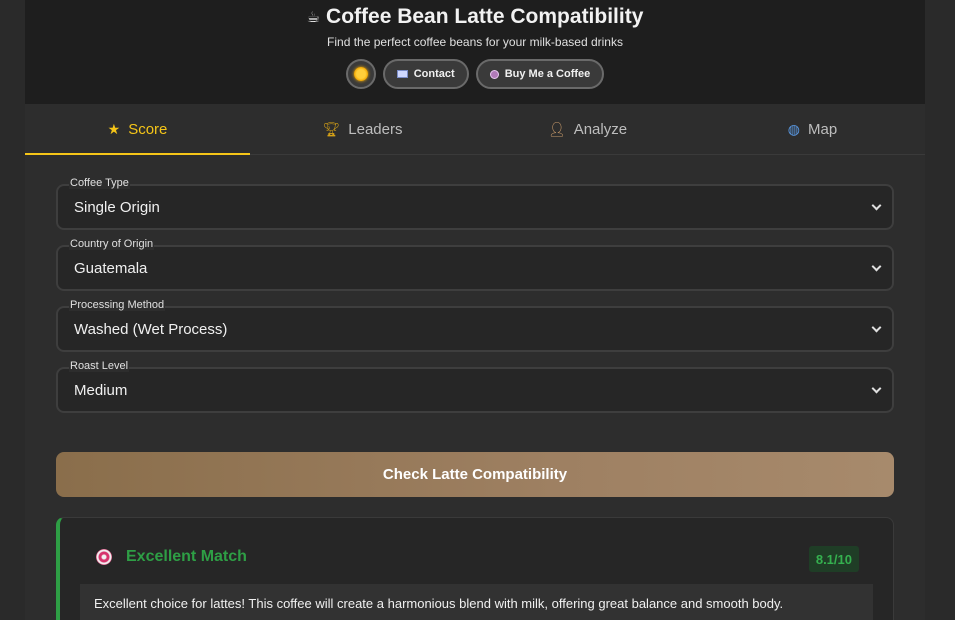 The height and width of the screenshot is (620, 955). What do you see at coordinates (186, 556) in the screenshot?
I see `match-title: Excellent Match` at bounding box center [186, 556].